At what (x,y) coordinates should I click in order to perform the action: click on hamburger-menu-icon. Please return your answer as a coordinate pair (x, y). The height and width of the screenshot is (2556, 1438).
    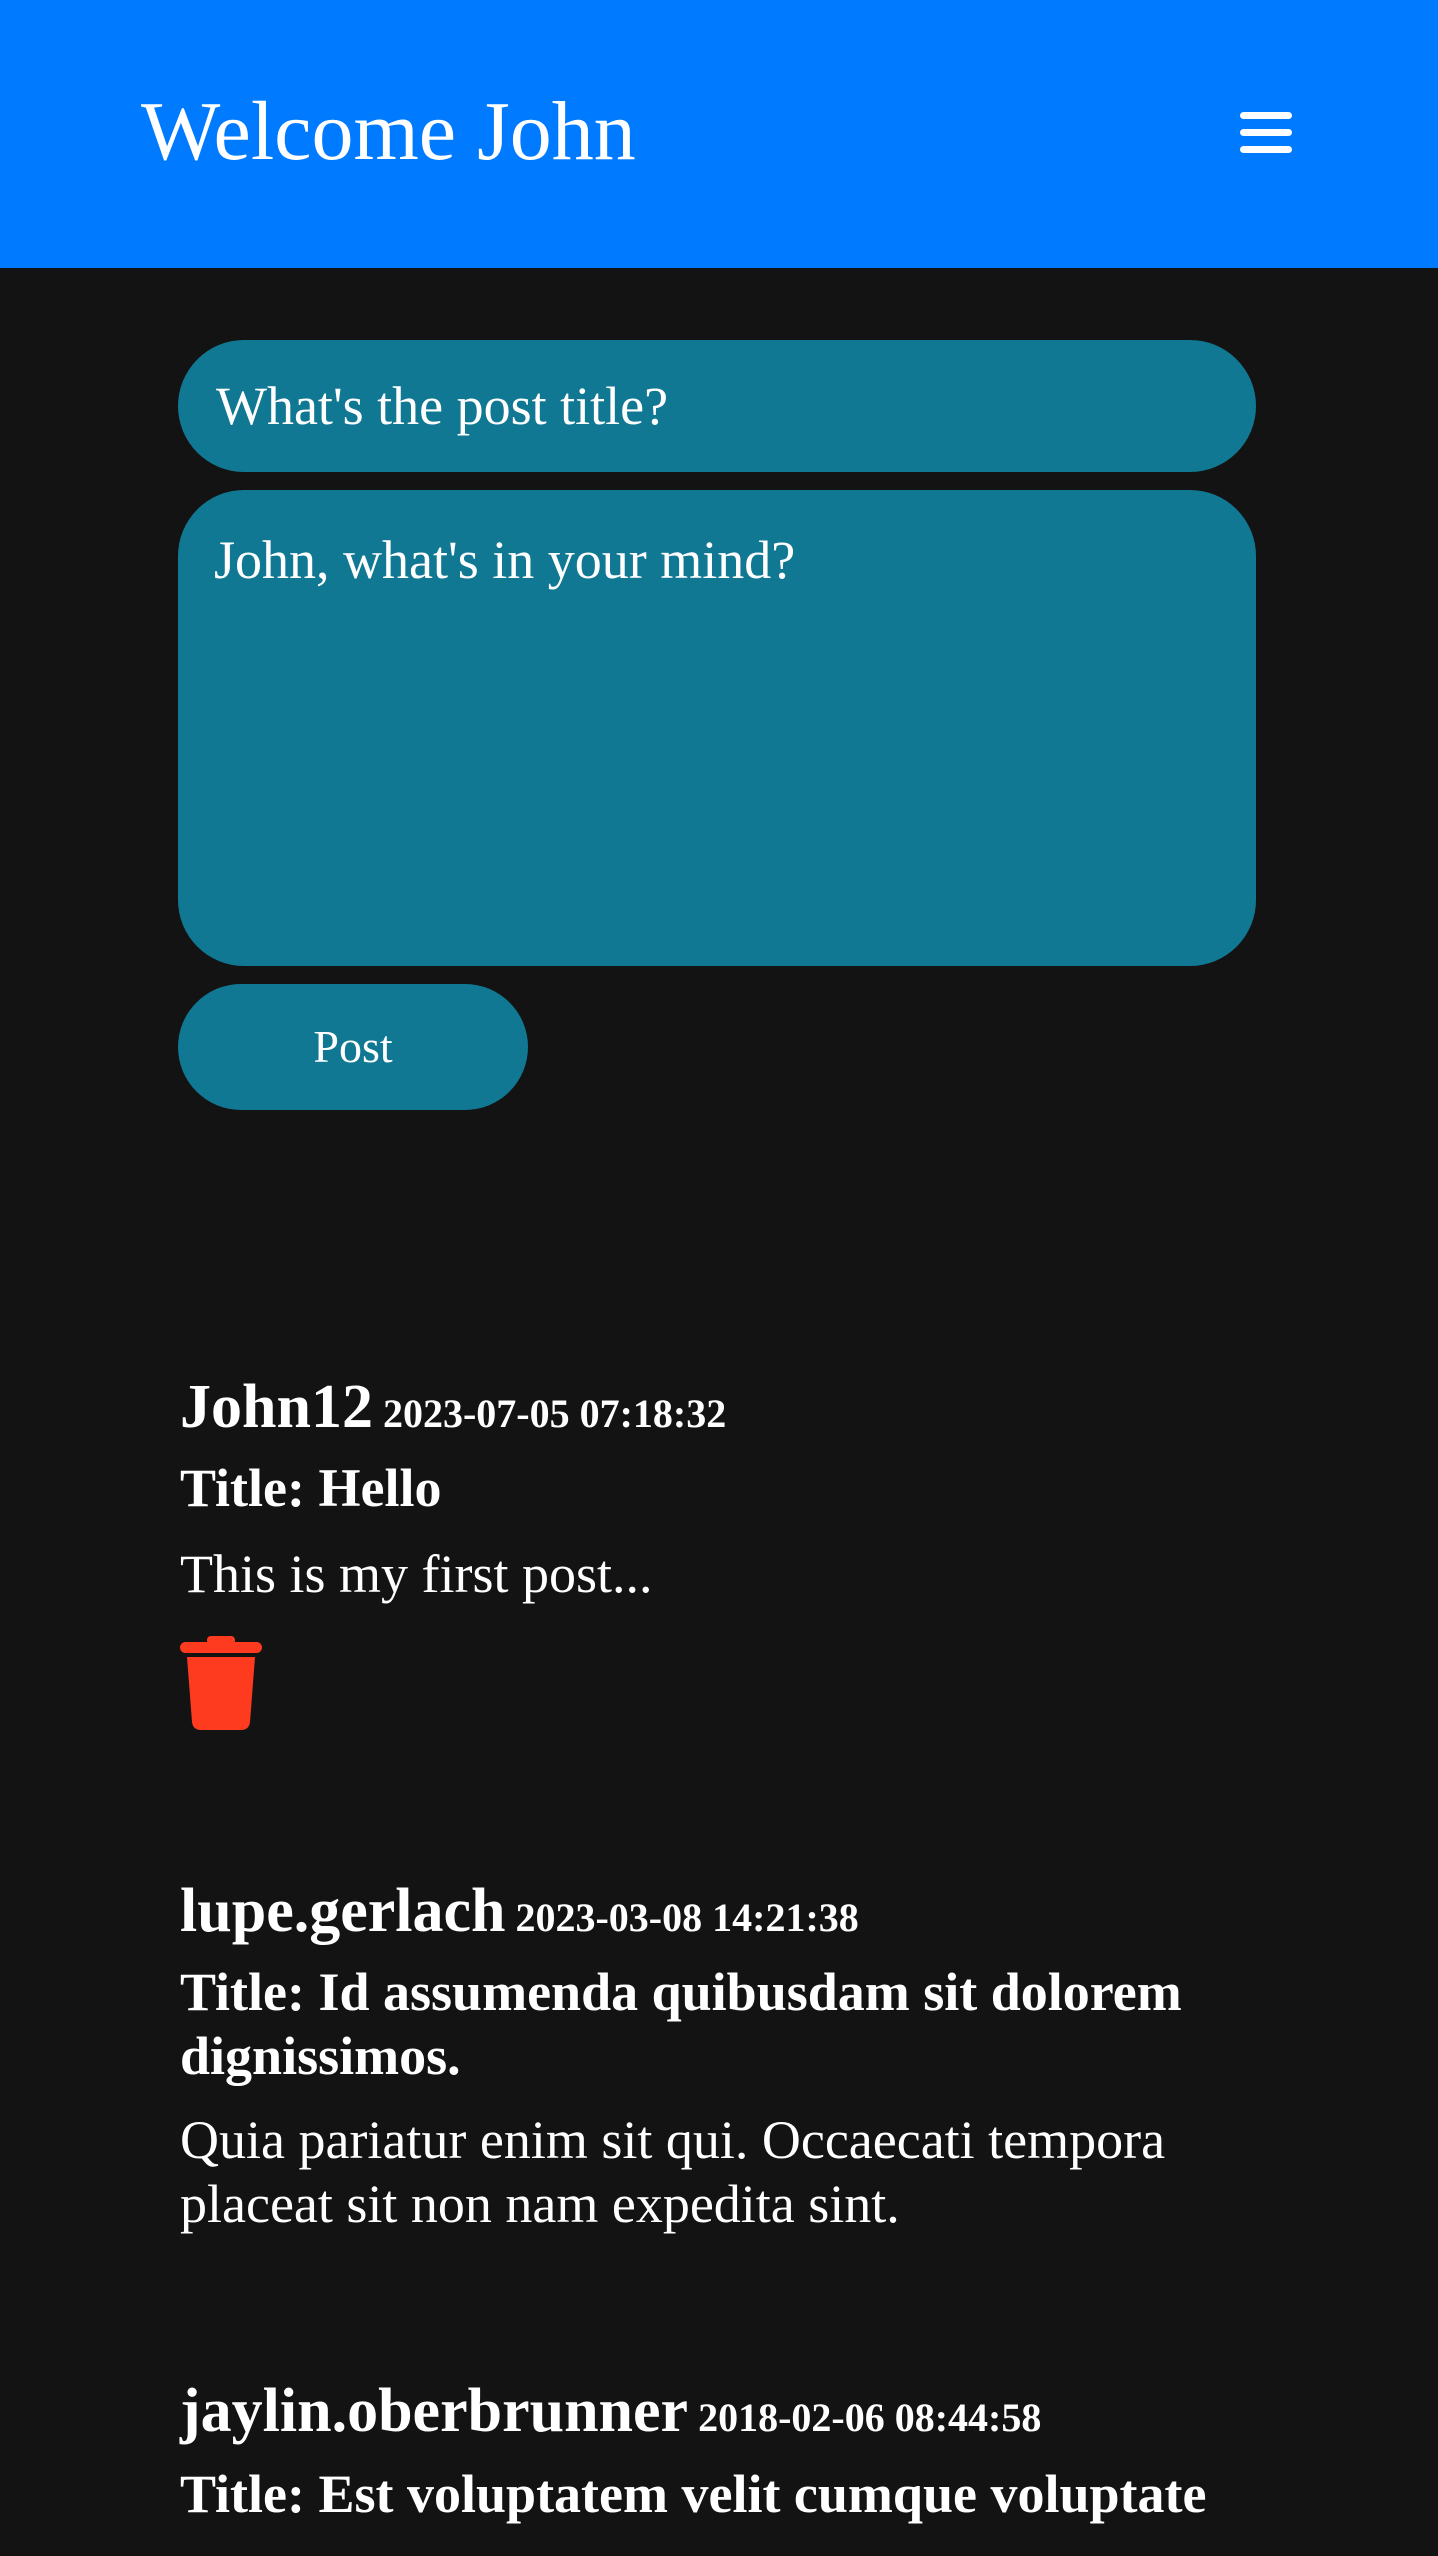
    Looking at the image, I should click on (1266, 132).